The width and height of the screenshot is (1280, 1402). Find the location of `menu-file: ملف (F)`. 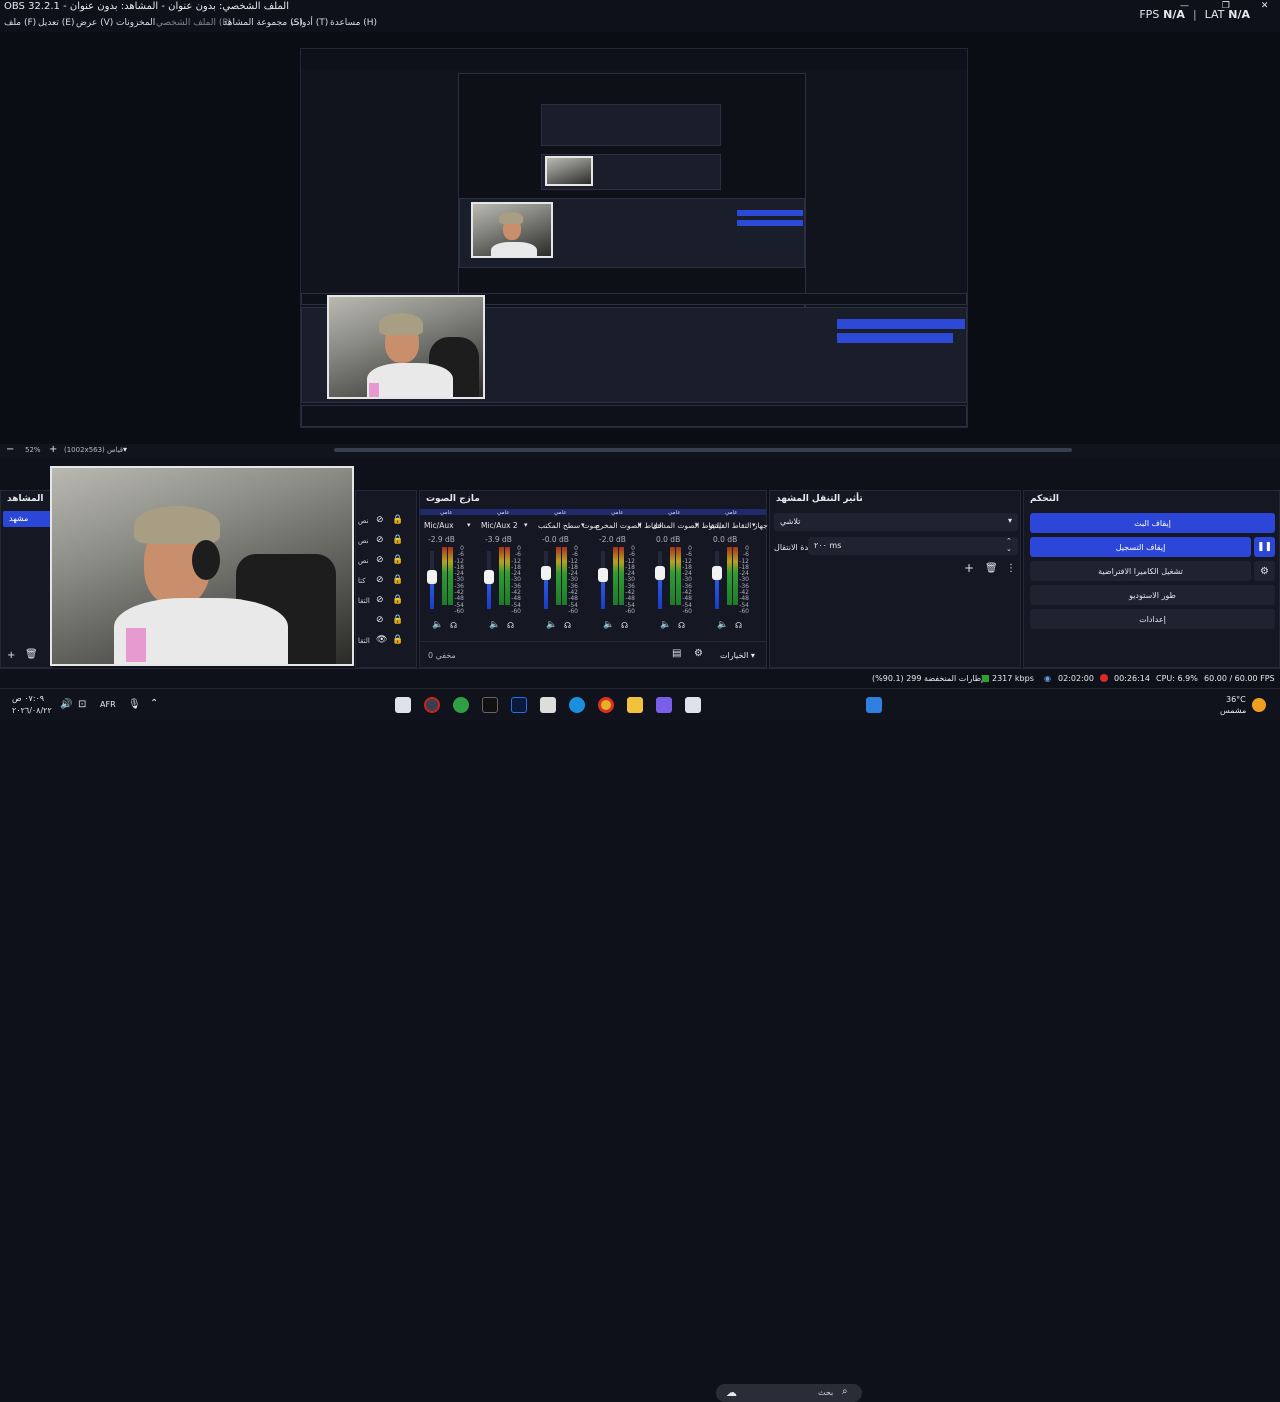

menu-file: ملف (F) is located at coordinates (20, 23).